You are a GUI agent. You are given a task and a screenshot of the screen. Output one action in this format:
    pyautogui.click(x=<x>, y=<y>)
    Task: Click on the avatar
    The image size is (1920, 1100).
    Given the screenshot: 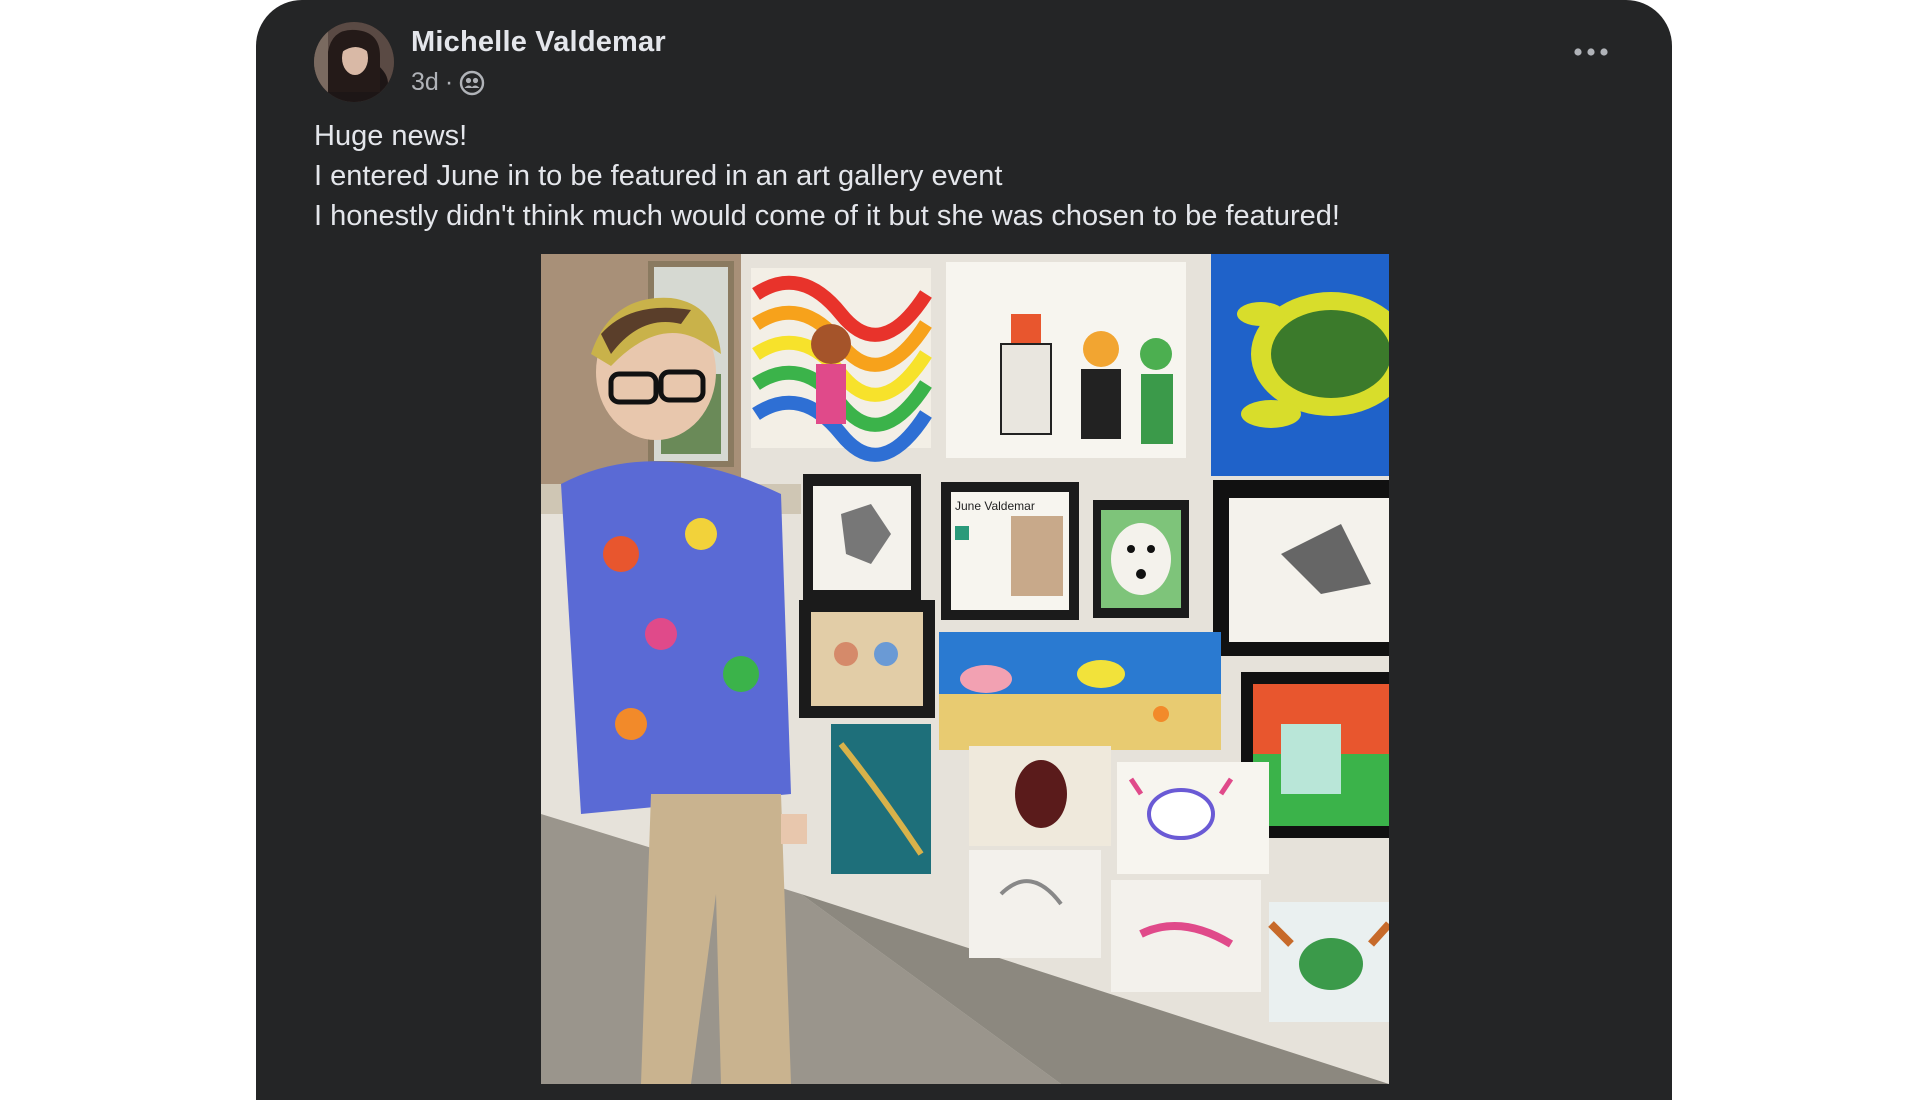 What is the action you would take?
    pyautogui.click(x=354, y=62)
    